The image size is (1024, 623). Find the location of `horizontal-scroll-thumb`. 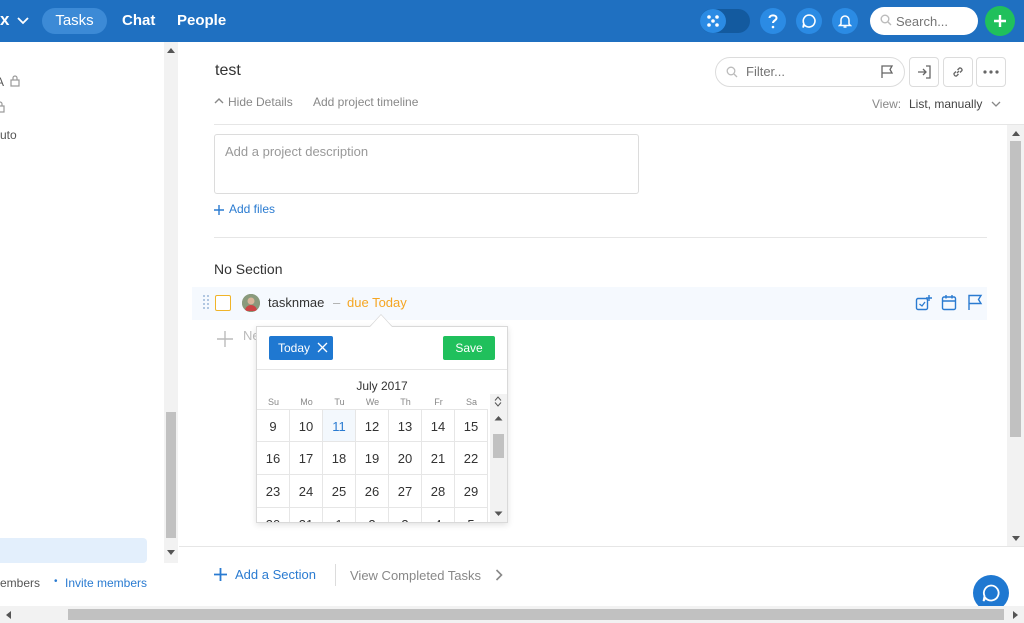

horizontal-scroll-thumb is located at coordinates (536, 614).